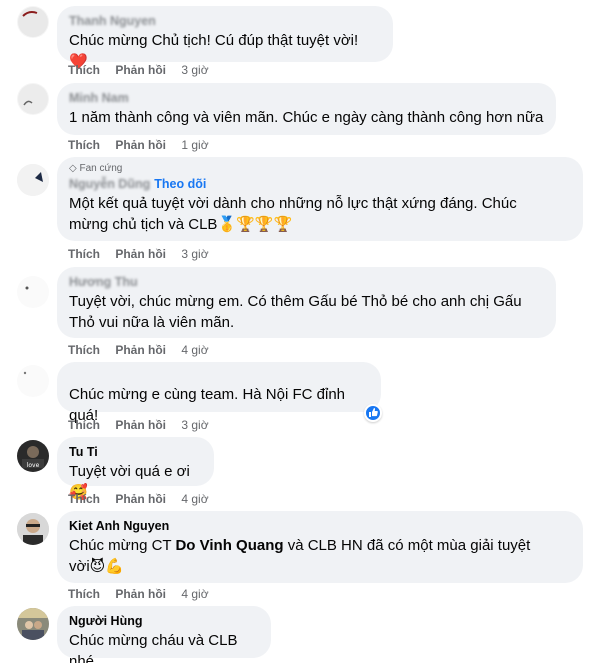 Image resolution: width=600 pixels, height=663 pixels. What do you see at coordinates (33, 465) in the screenshot?
I see `avatar-label: love` at bounding box center [33, 465].